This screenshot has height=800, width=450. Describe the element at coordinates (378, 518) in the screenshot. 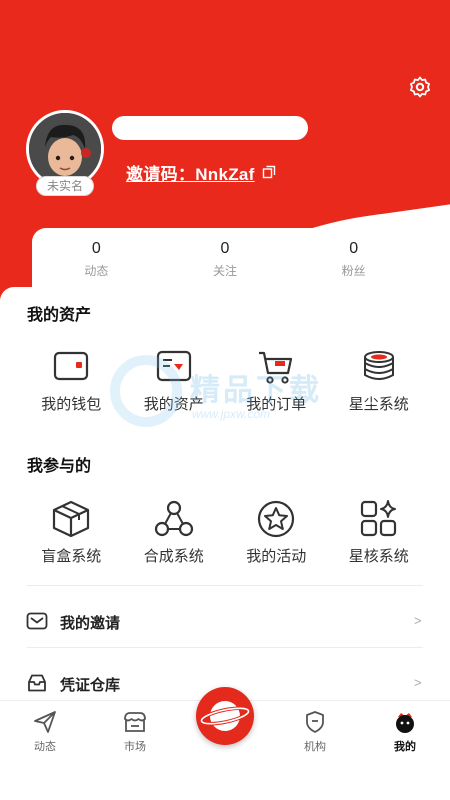

I see `grid-sparkle-icon` at that location.